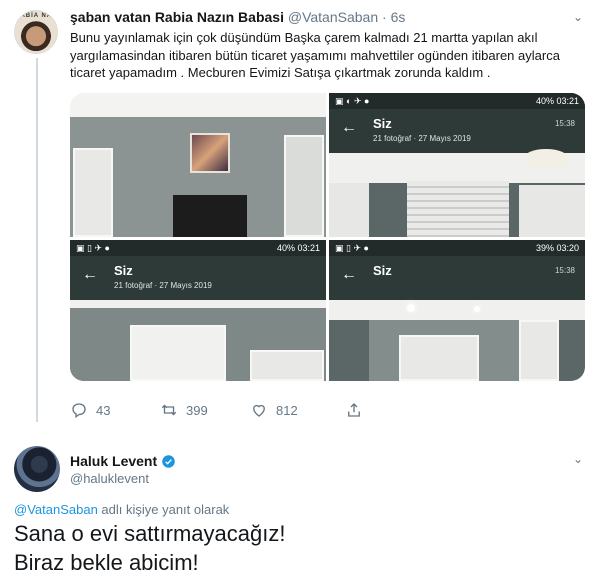 The height and width of the screenshot is (581, 597). I want to click on television, so click(210, 216).